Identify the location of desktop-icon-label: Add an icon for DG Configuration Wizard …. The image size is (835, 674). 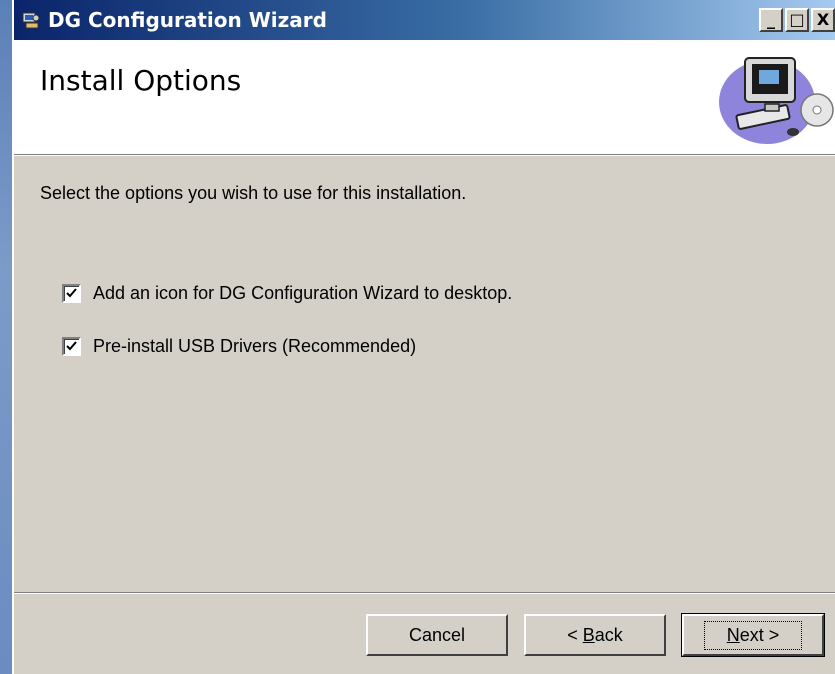
(303, 293).